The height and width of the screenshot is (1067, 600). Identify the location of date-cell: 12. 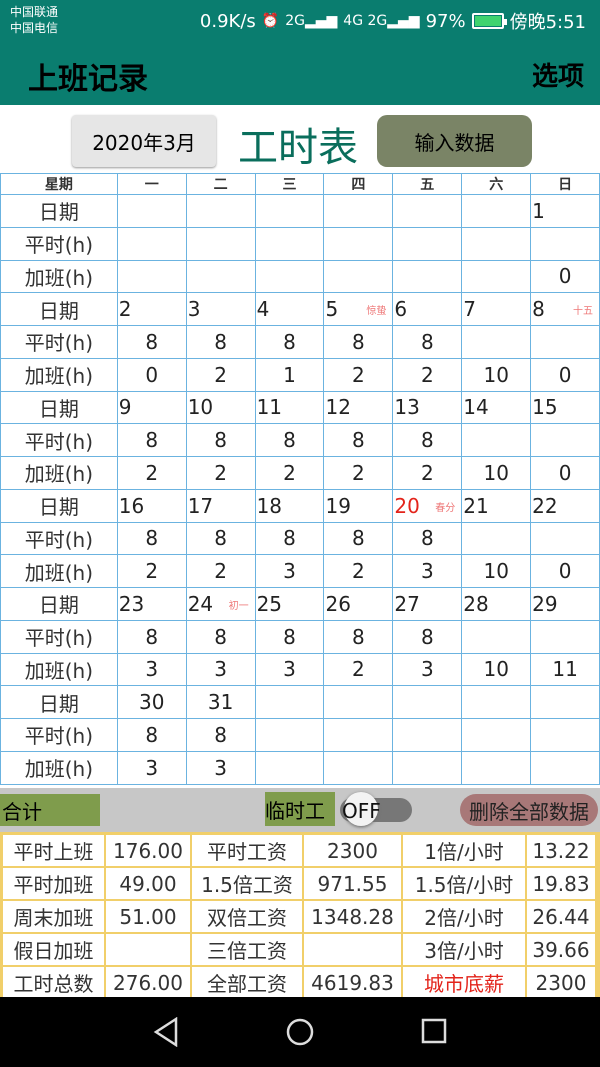
(359, 408).